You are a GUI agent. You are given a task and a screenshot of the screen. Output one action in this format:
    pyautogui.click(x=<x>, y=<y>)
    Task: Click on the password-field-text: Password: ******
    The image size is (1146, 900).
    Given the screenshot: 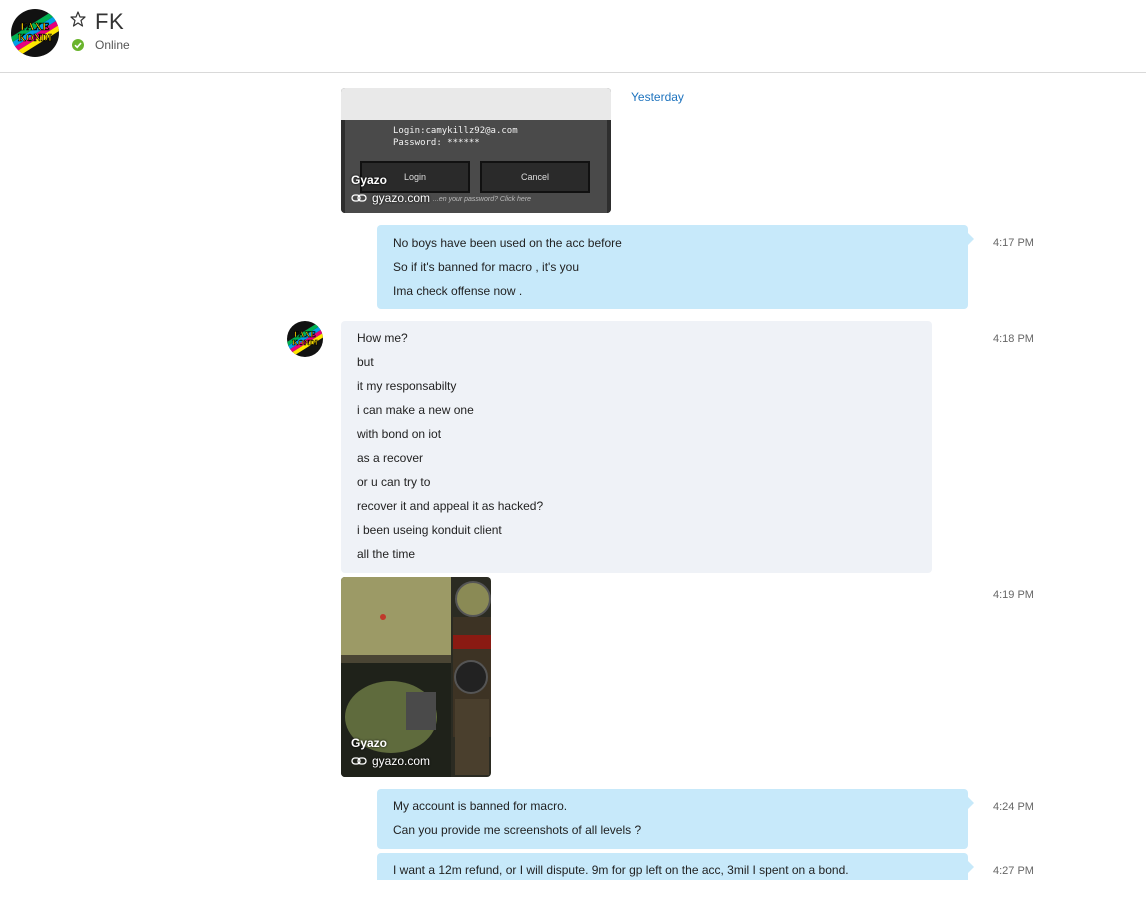 What is the action you would take?
    pyautogui.click(x=436, y=143)
    